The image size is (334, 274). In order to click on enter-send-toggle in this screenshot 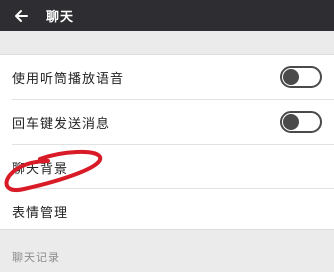, I will do `click(301, 122)`.